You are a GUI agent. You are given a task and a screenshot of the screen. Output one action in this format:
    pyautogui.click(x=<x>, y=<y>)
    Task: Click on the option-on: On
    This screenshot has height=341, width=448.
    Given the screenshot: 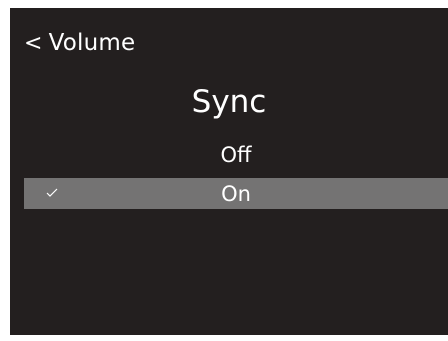 What is the action you would take?
    pyautogui.click(x=236, y=193)
    